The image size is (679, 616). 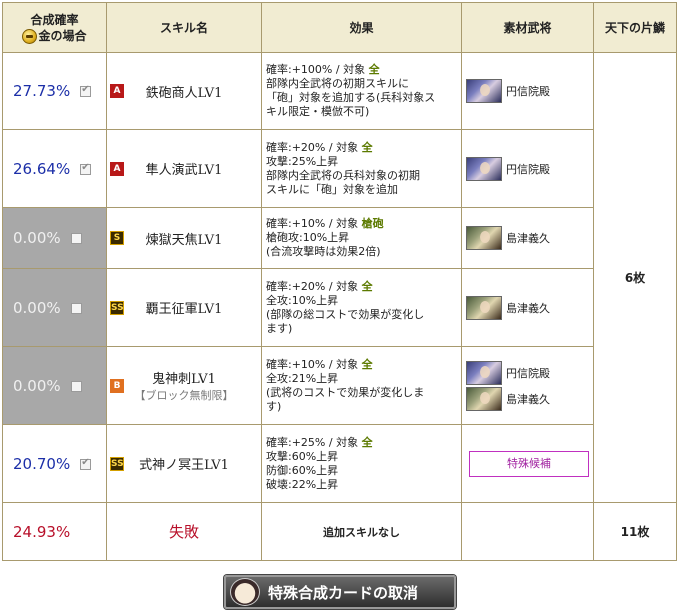 I want to click on cancel-special-card-button: 特殊合成カードの取消, so click(x=340, y=592).